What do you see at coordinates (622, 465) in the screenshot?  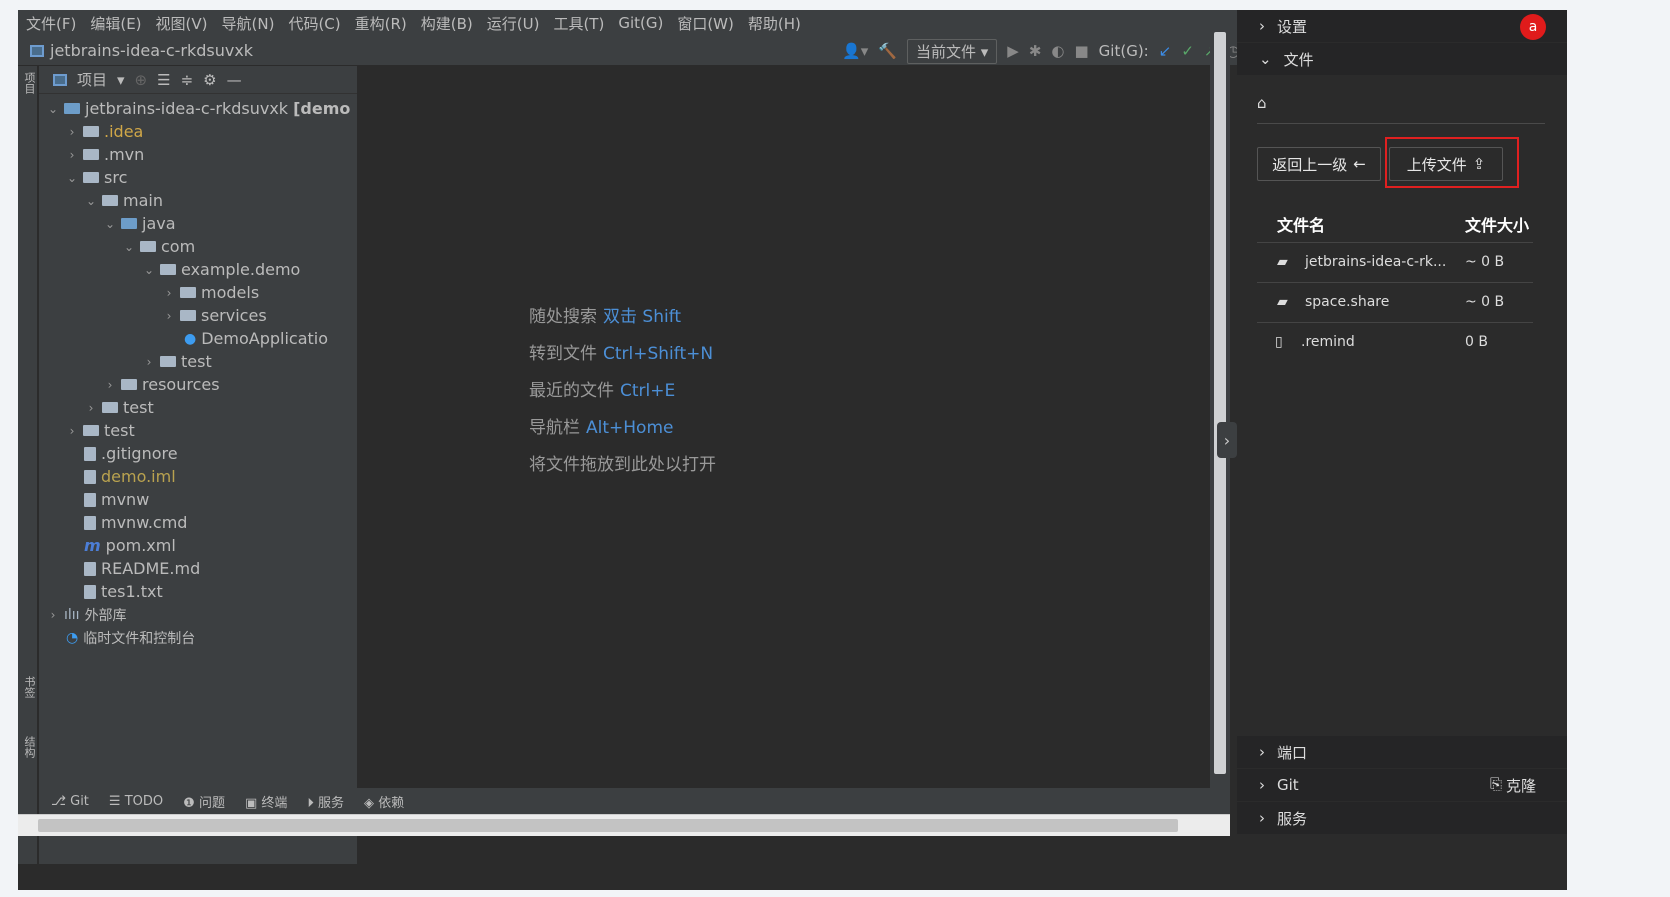 I see `hint-text: 将文件拖放到此处以打开` at bounding box center [622, 465].